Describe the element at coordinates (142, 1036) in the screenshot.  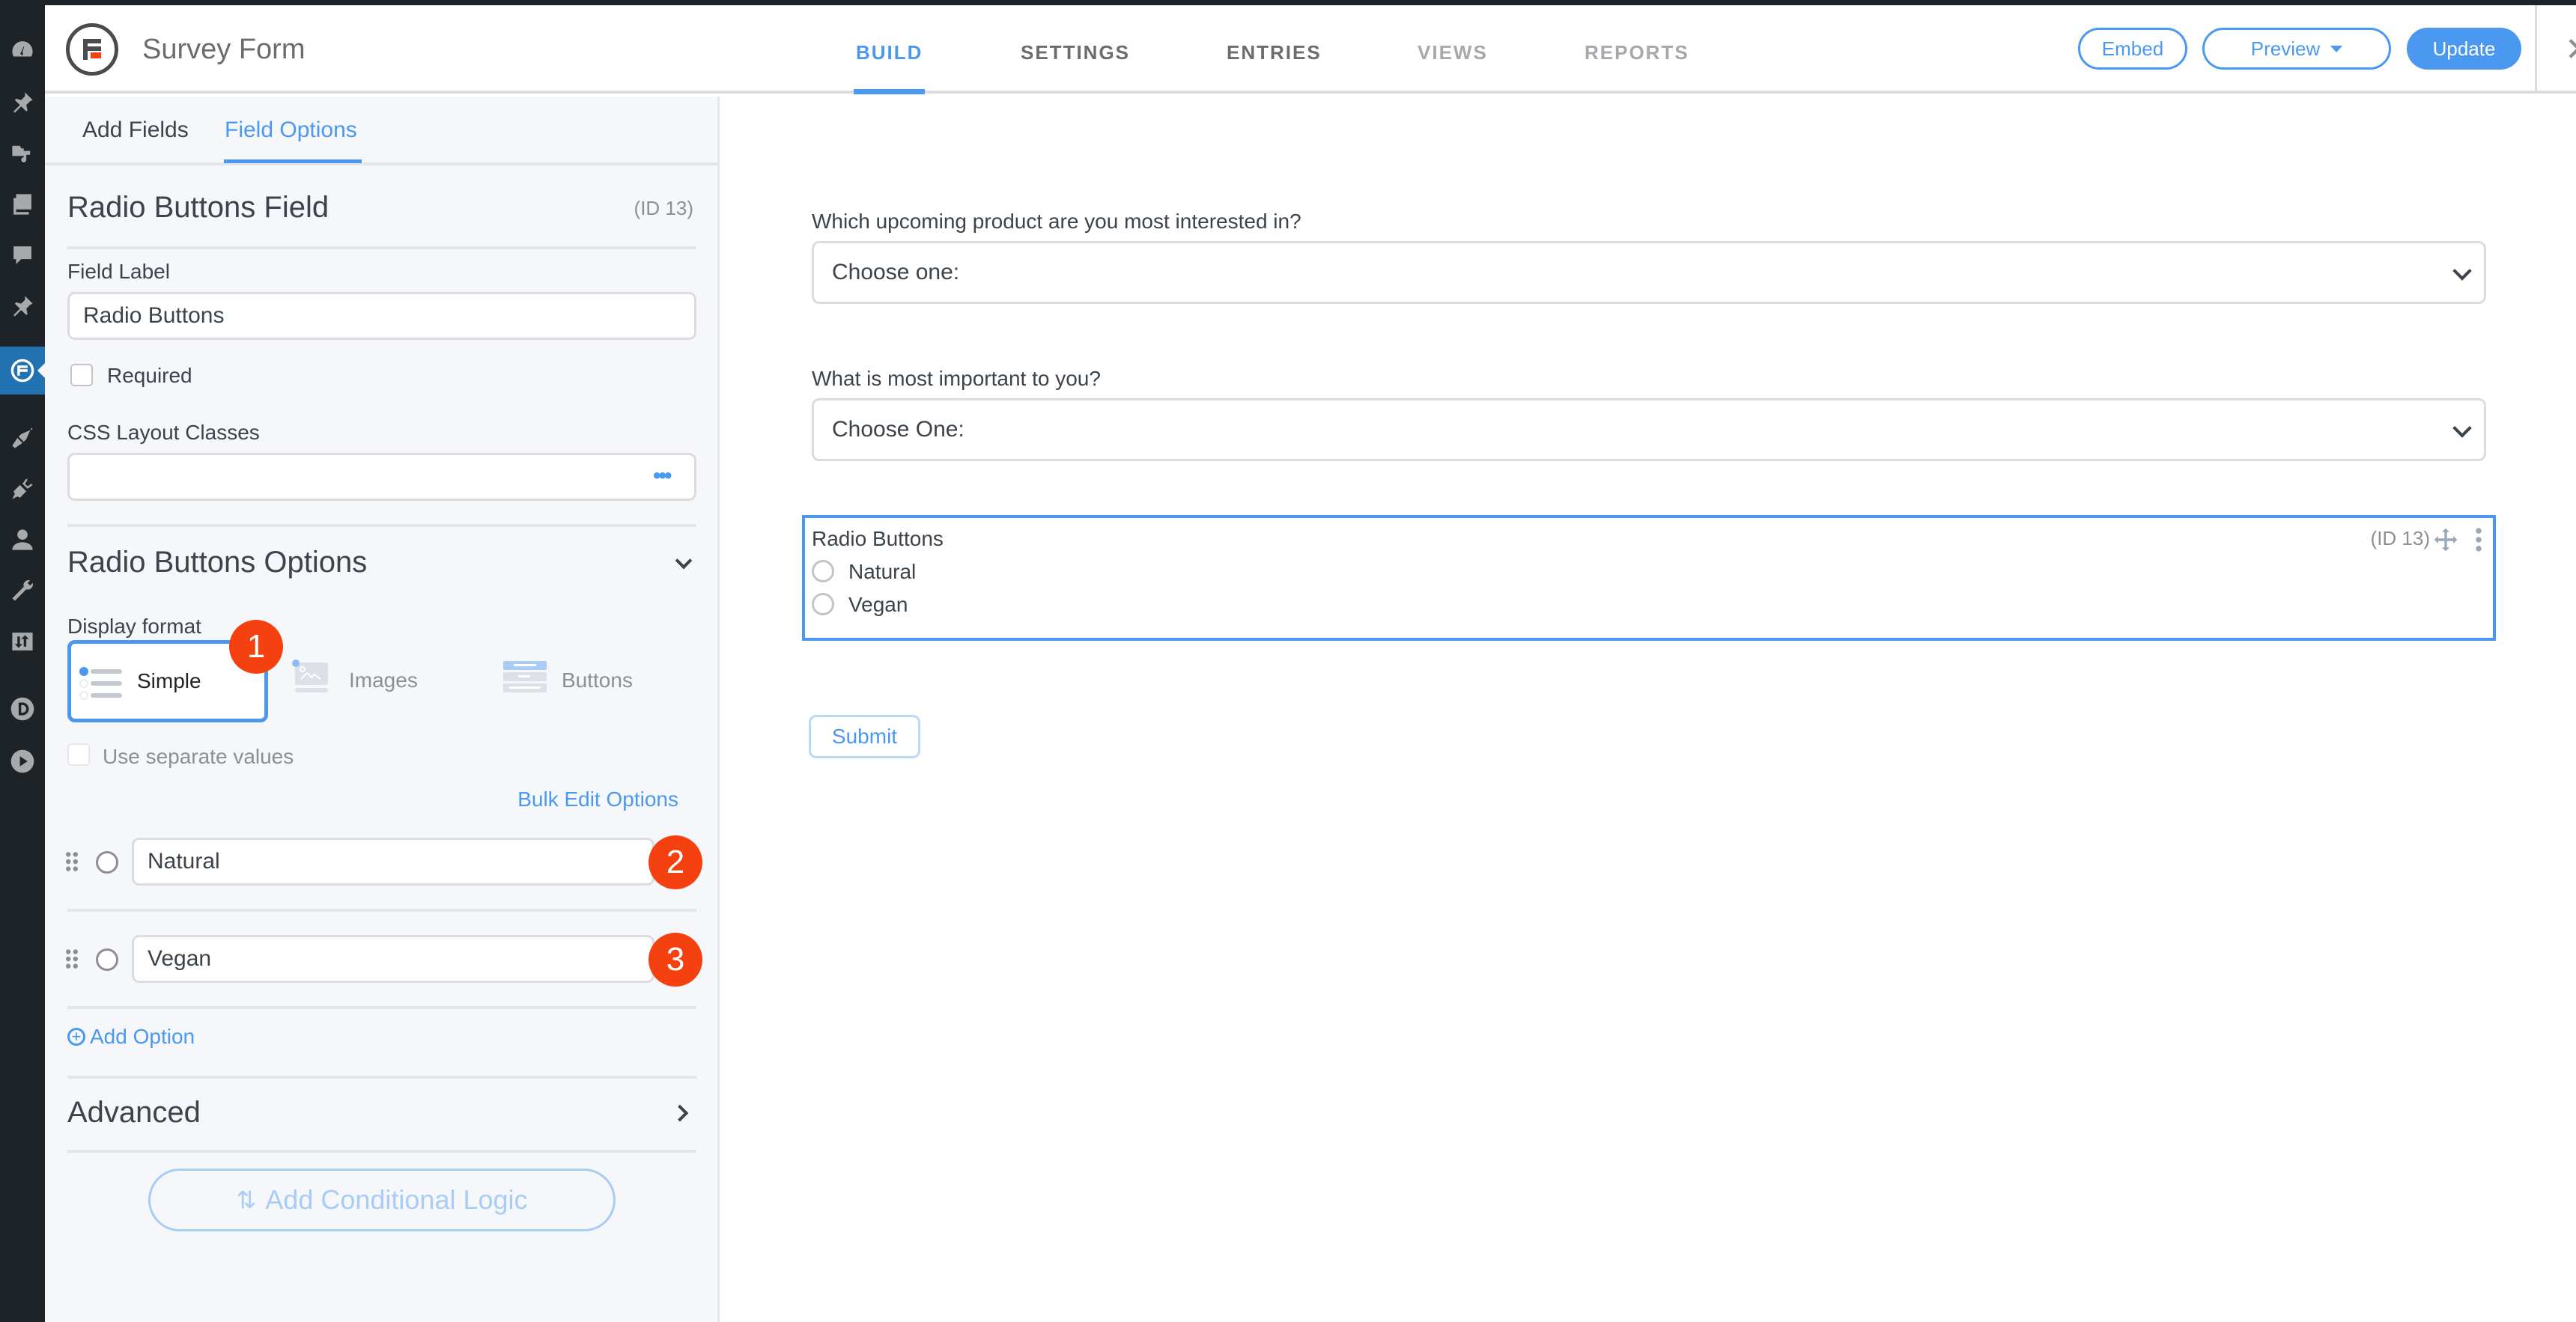
I see `add-option-label: Add Option` at that location.